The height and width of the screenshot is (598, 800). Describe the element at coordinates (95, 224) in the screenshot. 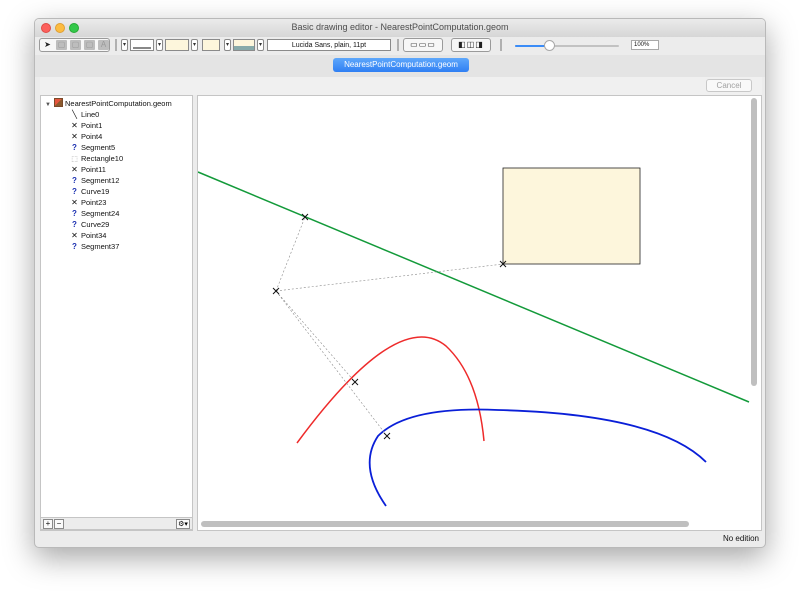

I see `tree-item-label: Curve29` at that location.